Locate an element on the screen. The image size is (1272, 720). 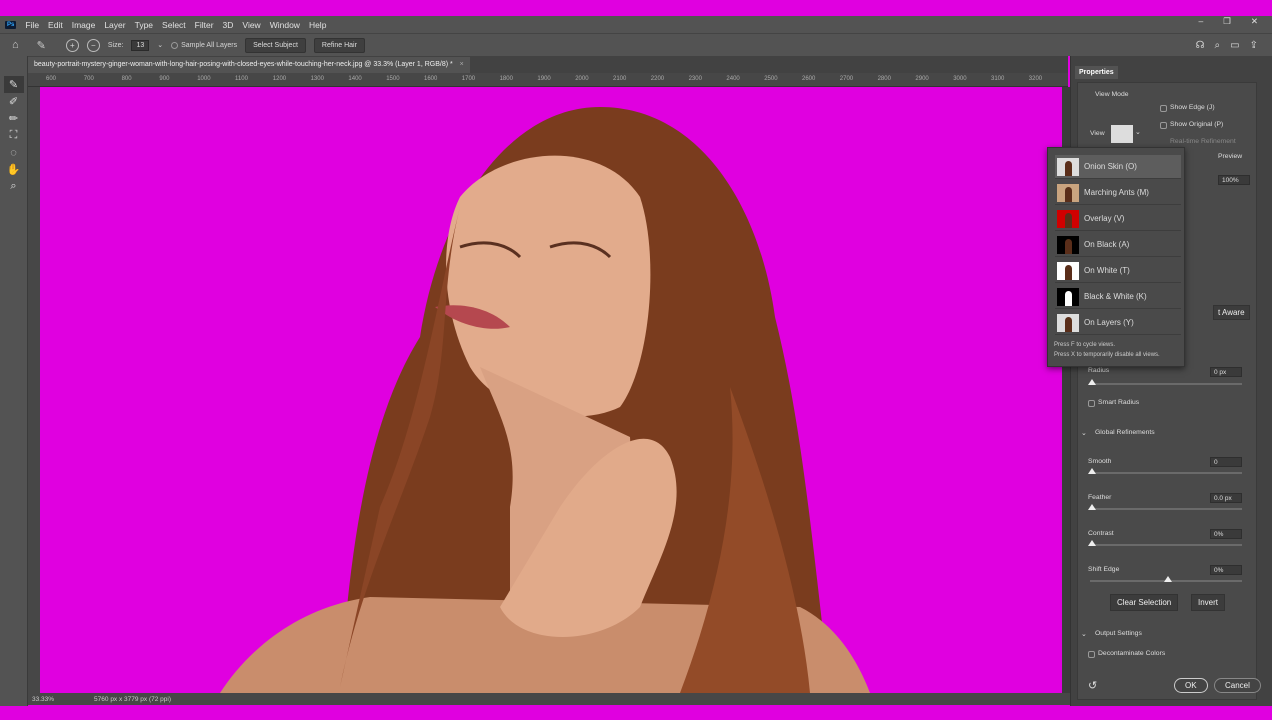
ruler-tick-label: 1900 is located at coordinates (544, 79).